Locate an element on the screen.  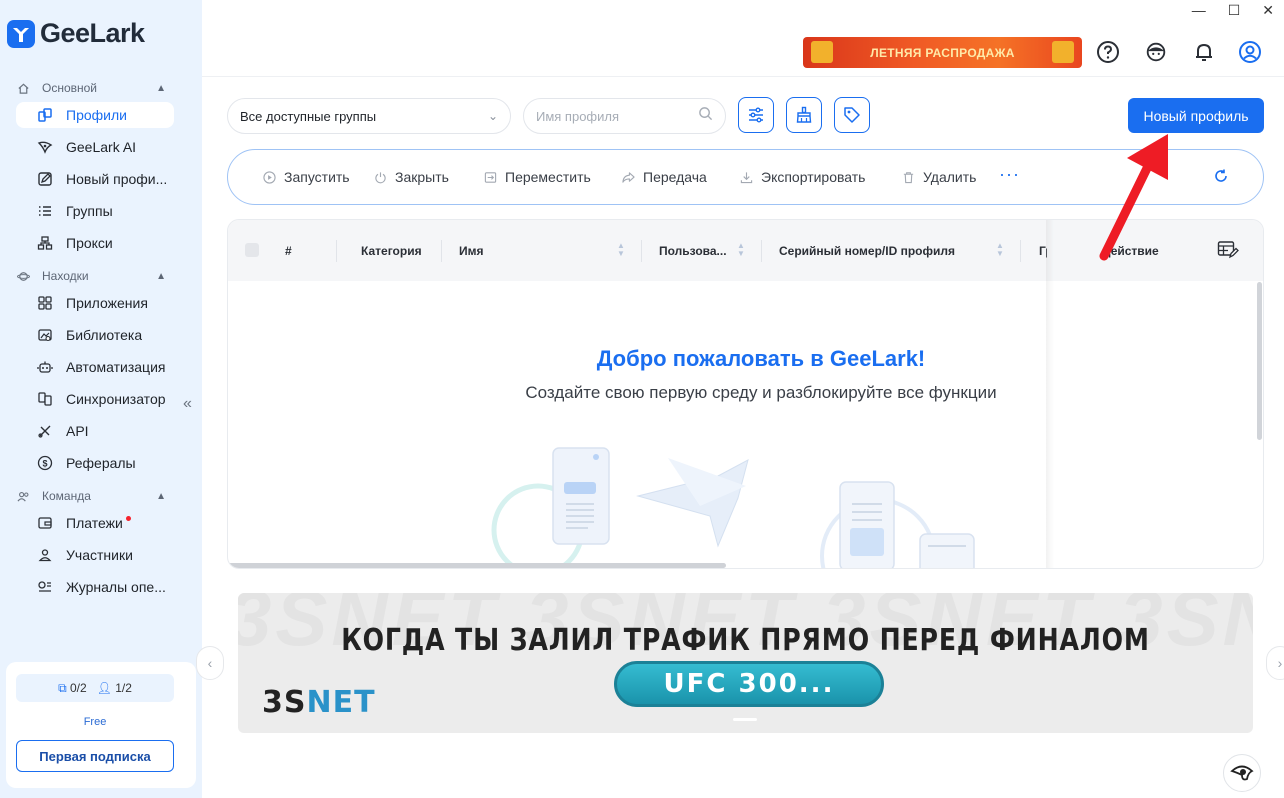
column-serial-id: Серийный номер/ID профиля is located at coordinates (867, 251).